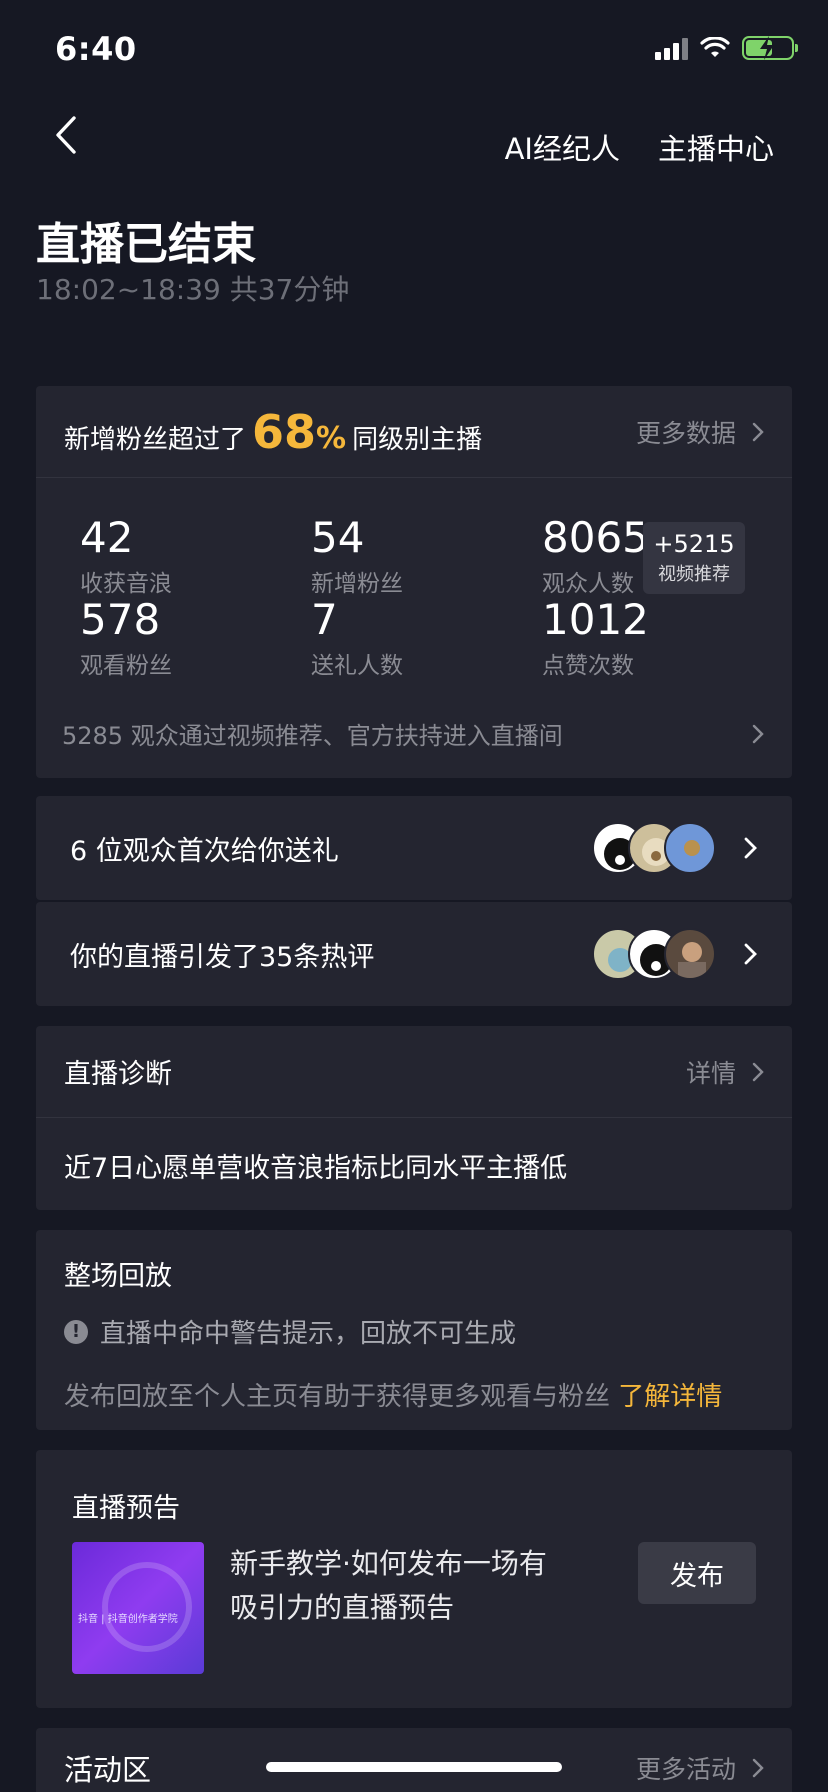 The image size is (828, 1792). I want to click on diagnosis-body: 近7日心愿单营收音浪指标比同水平主播低, so click(316, 1168).